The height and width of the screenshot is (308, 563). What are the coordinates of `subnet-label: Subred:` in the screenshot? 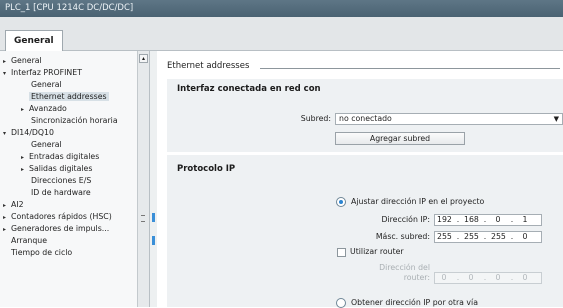 It's located at (315, 118).